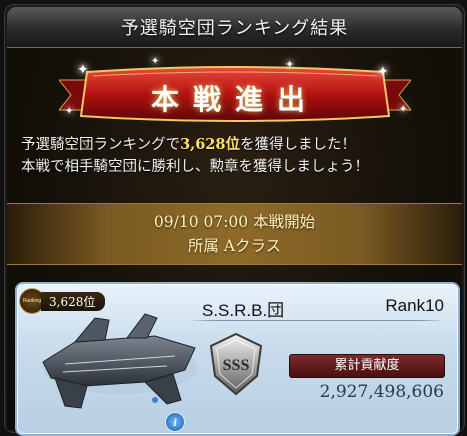 The width and height of the screenshot is (467, 436). What do you see at coordinates (101, 145) in the screenshot?
I see `message-prefix: 予選騎空団ランキングで` at bounding box center [101, 145].